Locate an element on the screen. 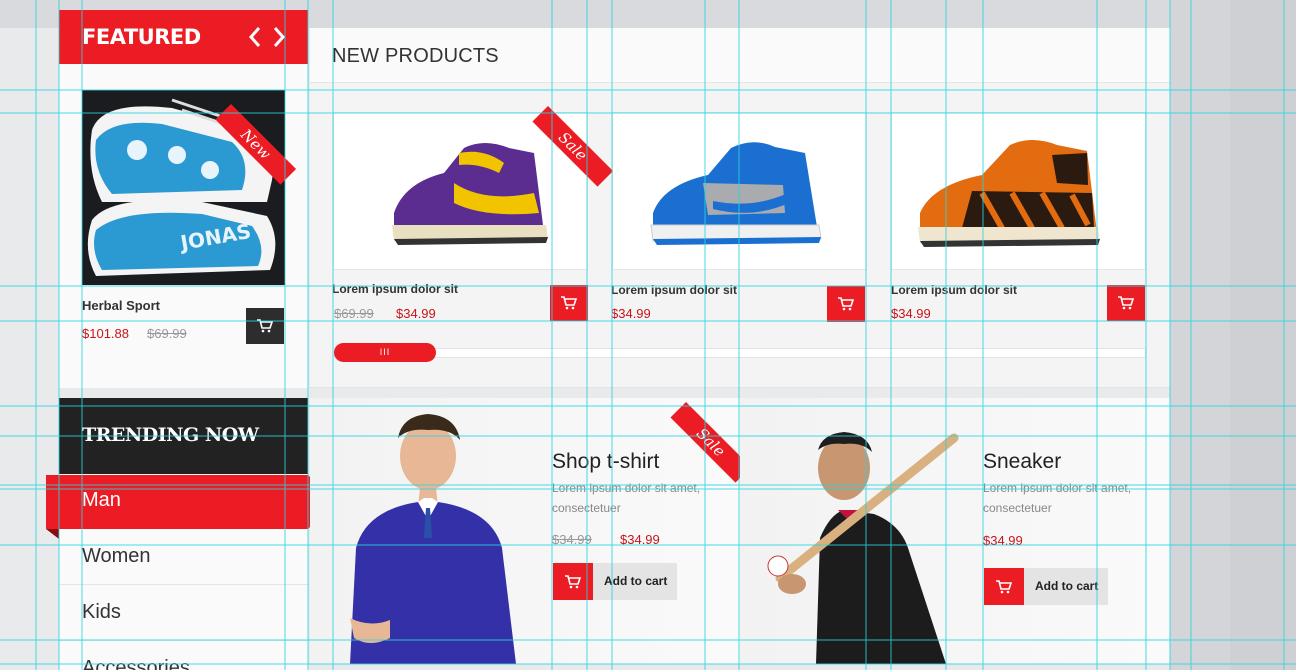 The width and height of the screenshot is (1296, 670). chevron-left-icon is located at coordinates (255, 37).